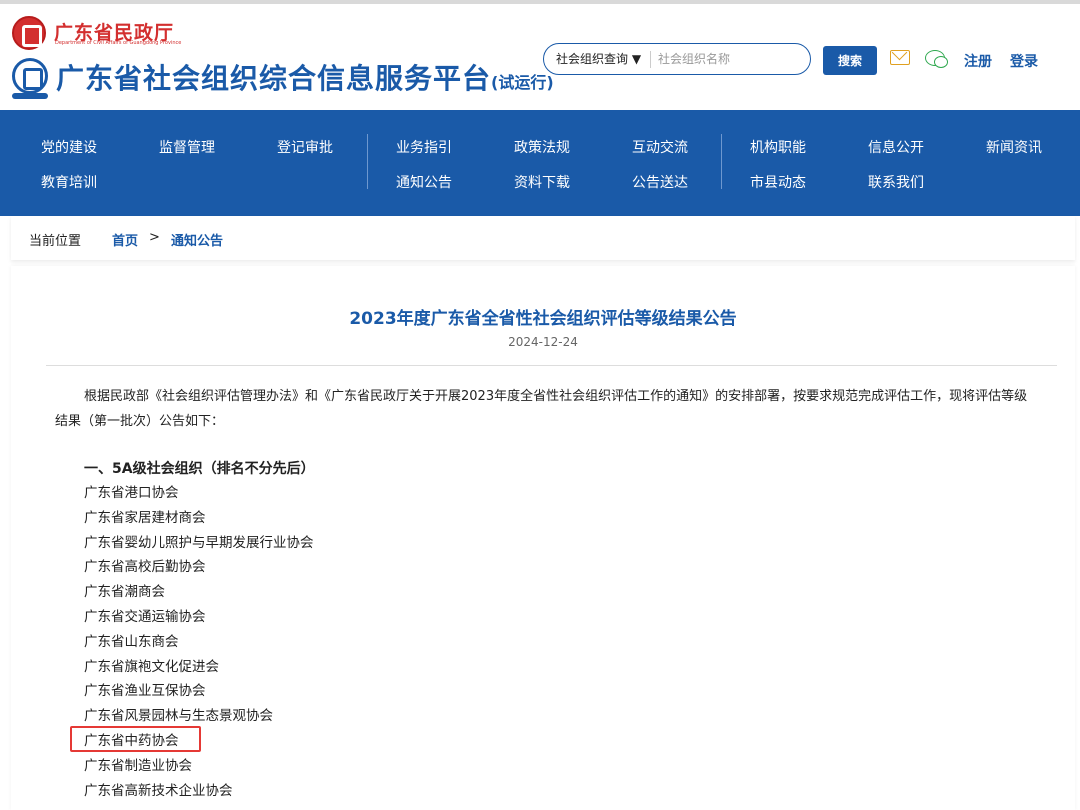 Image resolution: width=1080 pixels, height=810 pixels. Describe the element at coordinates (730, 59) in the screenshot. I see `search-input` at that location.